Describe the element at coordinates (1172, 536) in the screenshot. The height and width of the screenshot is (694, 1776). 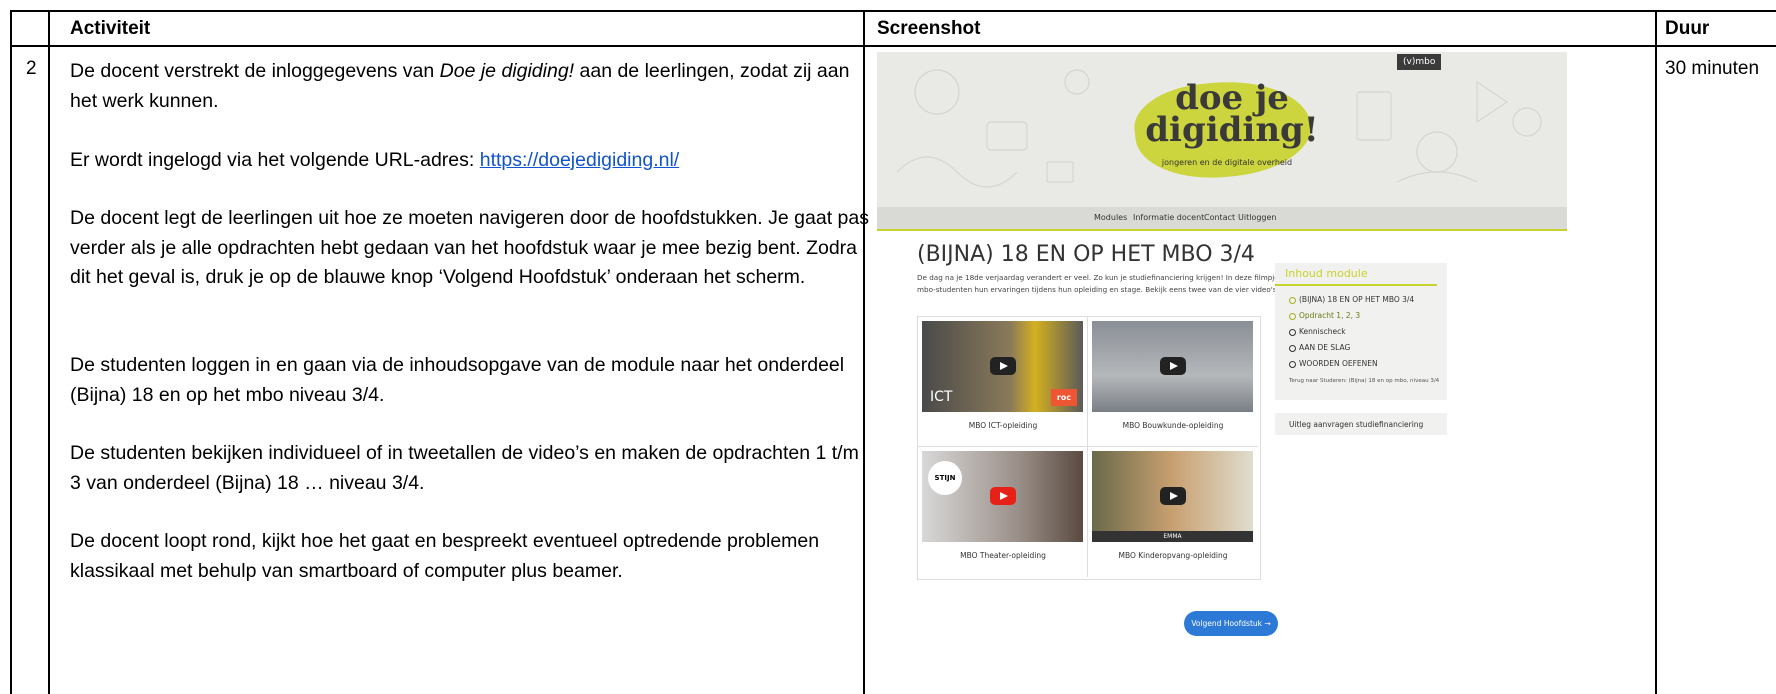
I see `video-overlay-text: EMMA` at that location.